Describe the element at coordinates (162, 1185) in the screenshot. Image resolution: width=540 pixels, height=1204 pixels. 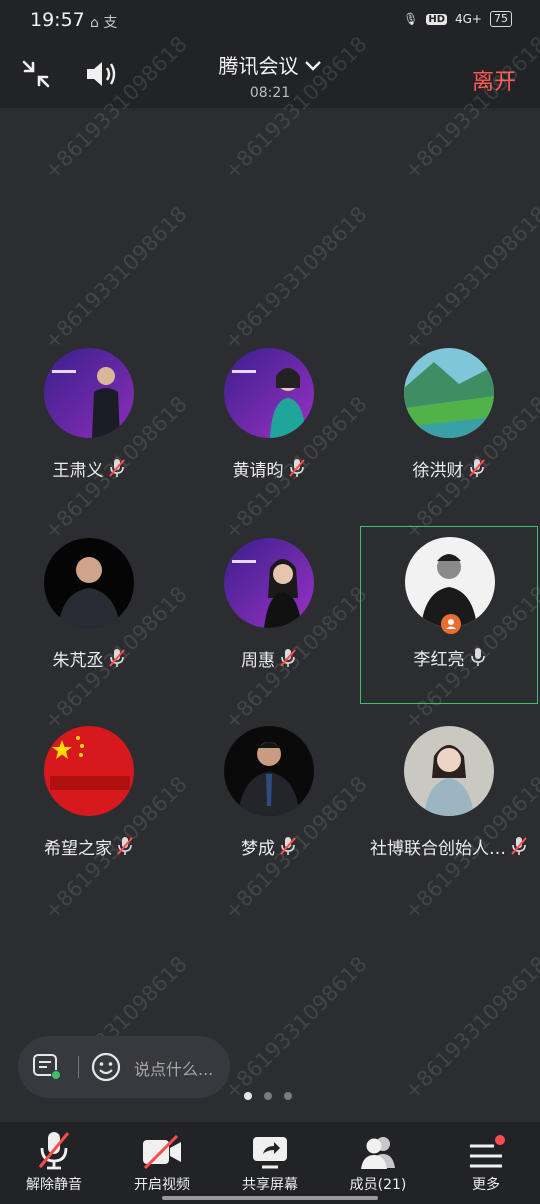
I see `start-video-label: 开启视频` at that location.